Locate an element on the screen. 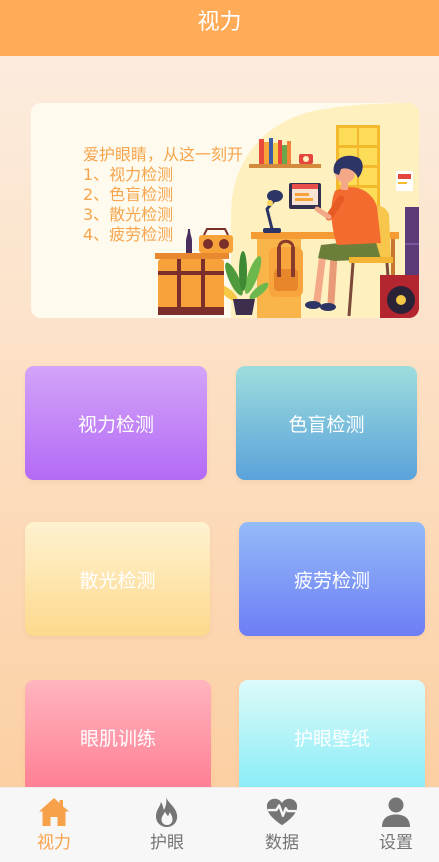 The image size is (439, 862). flame-icon is located at coordinates (167, 812).